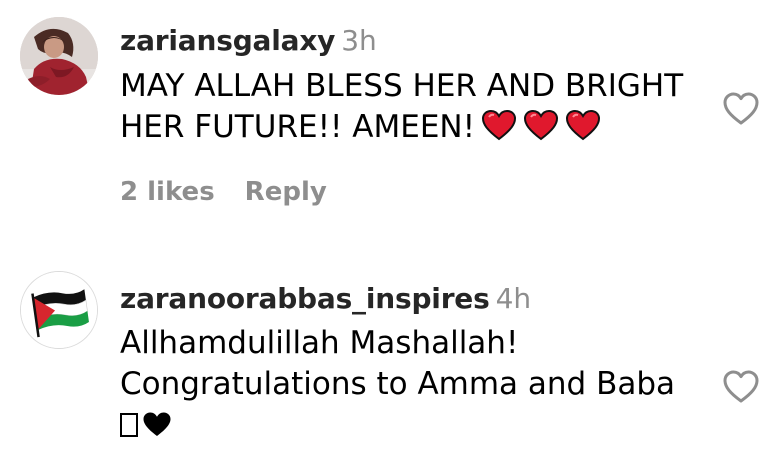  I want to click on comment-actions: 2 likes Reply, so click(223, 192).